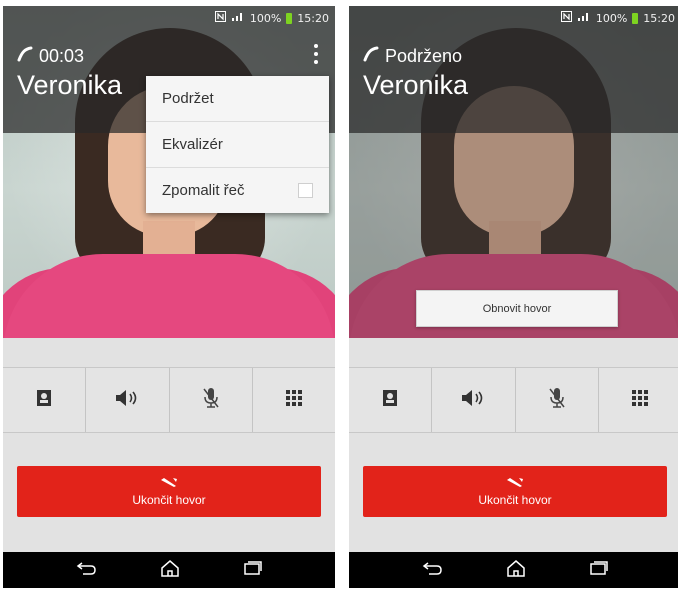 The width and height of the screenshot is (678, 594). What do you see at coordinates (237, 190) in the screenshot?
I see `menu-item-slow-speech: Zpomalit řeč` at bounding box center [237, 190].